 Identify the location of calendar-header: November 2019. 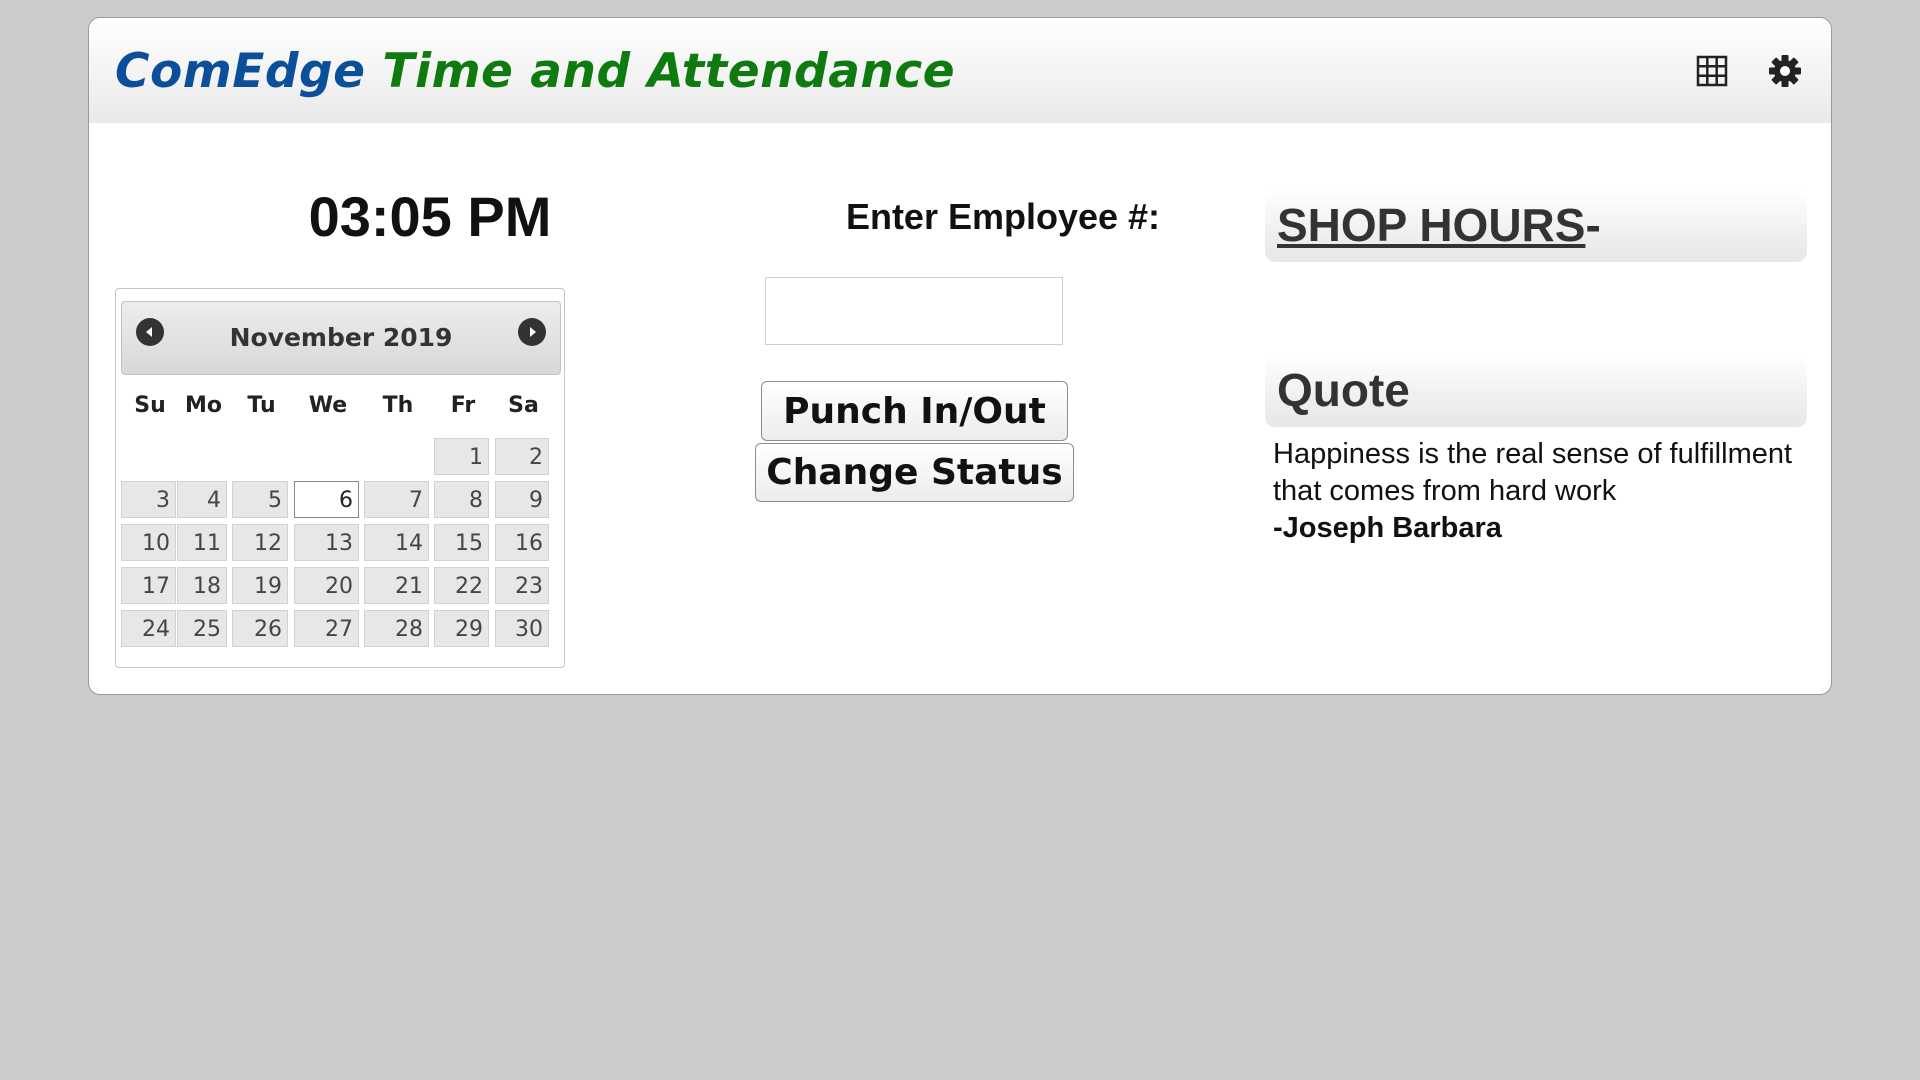
(341, 338).